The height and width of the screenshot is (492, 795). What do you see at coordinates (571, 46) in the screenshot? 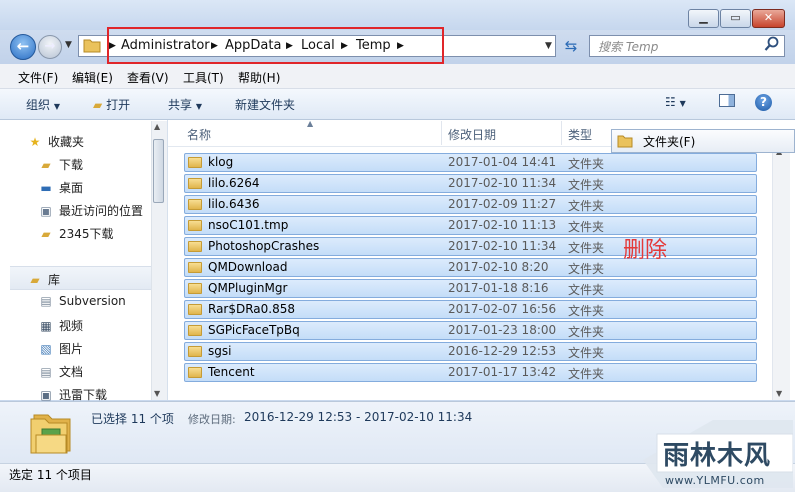
I see `refresh-icon: ⇆` at bounding box center [571, 46].